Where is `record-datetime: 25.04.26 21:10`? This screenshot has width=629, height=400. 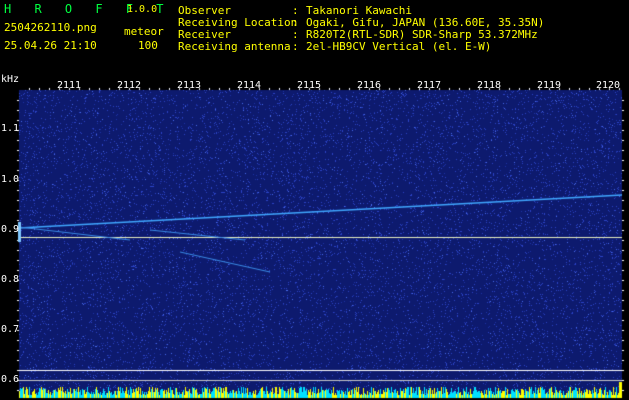
record-datetime: 25.04.26 21:10 is located at coordinates (50, 45).